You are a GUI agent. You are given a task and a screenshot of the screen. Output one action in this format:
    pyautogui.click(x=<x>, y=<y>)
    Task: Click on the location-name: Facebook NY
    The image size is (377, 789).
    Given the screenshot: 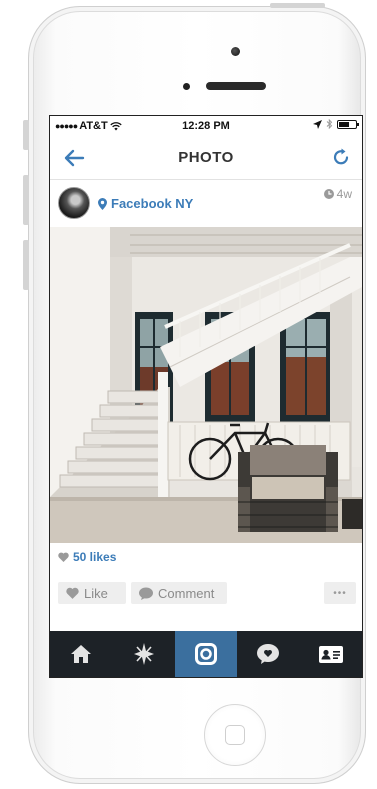 What is the action you would take?
    pyautogui.click(x=152, y=203)
    